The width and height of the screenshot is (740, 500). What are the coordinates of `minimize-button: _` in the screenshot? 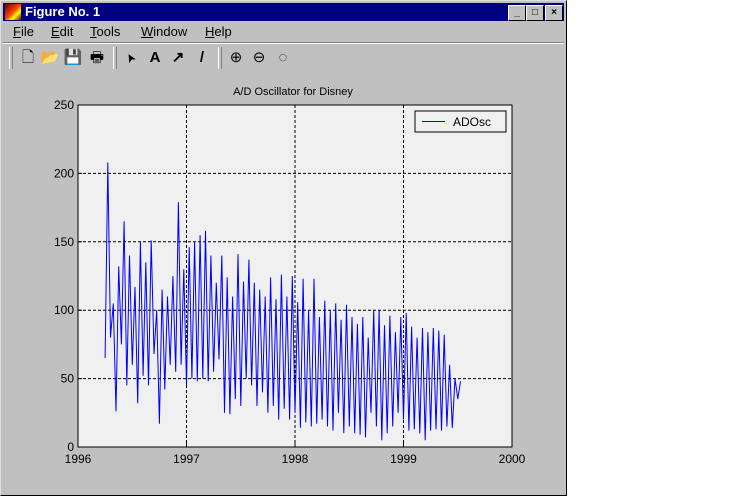 It's located at (517, 13).